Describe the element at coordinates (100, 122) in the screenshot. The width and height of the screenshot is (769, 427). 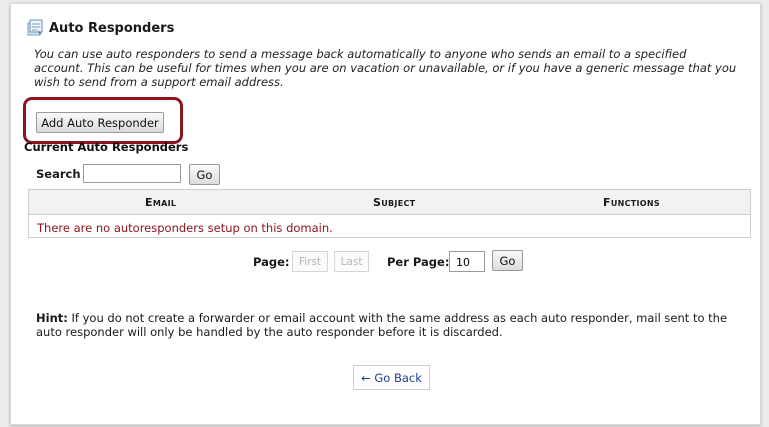
I see `add-auto-responder-button: Add Auto Responder` at that location.